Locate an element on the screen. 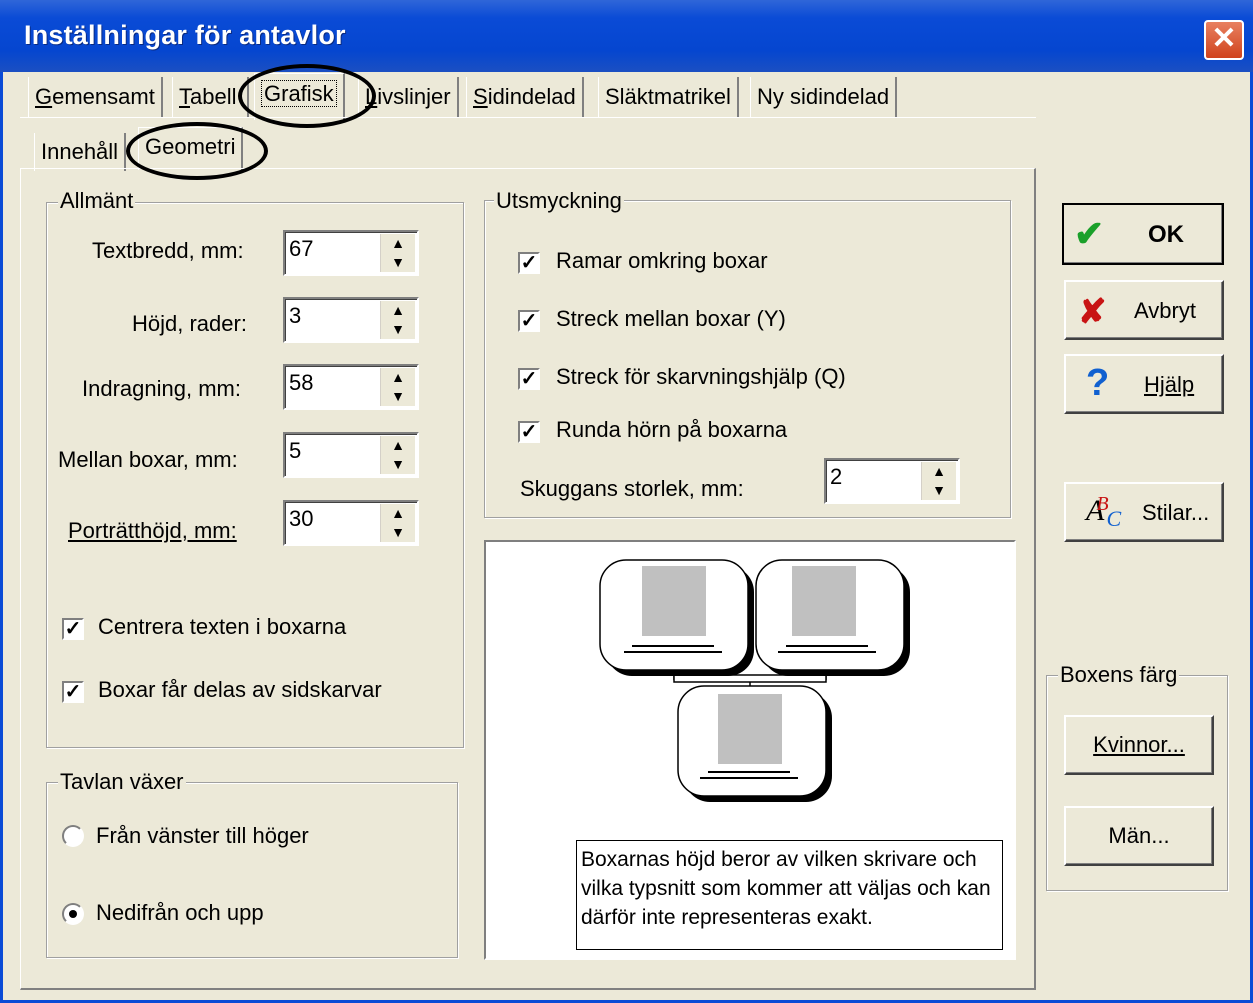 The height and width of the screenshot is (1003, 1253). x-icon: ✘ is located at coordinates (1092, 312).